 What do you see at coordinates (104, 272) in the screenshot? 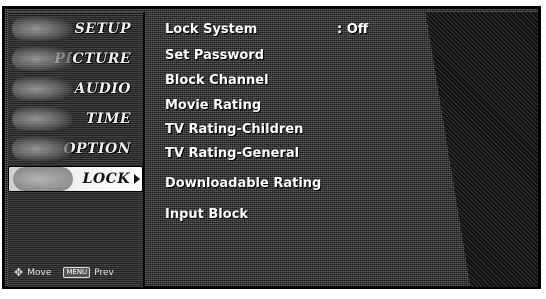
I see `prev-label: Prev` at bounding box center [104, 272].